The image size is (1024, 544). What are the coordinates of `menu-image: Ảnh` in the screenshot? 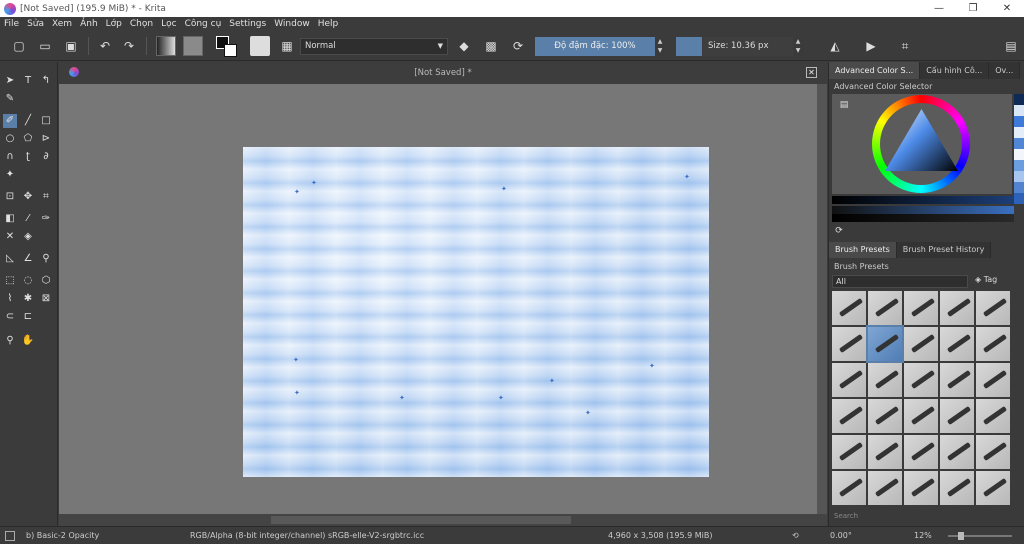 It's located at (89, 24).